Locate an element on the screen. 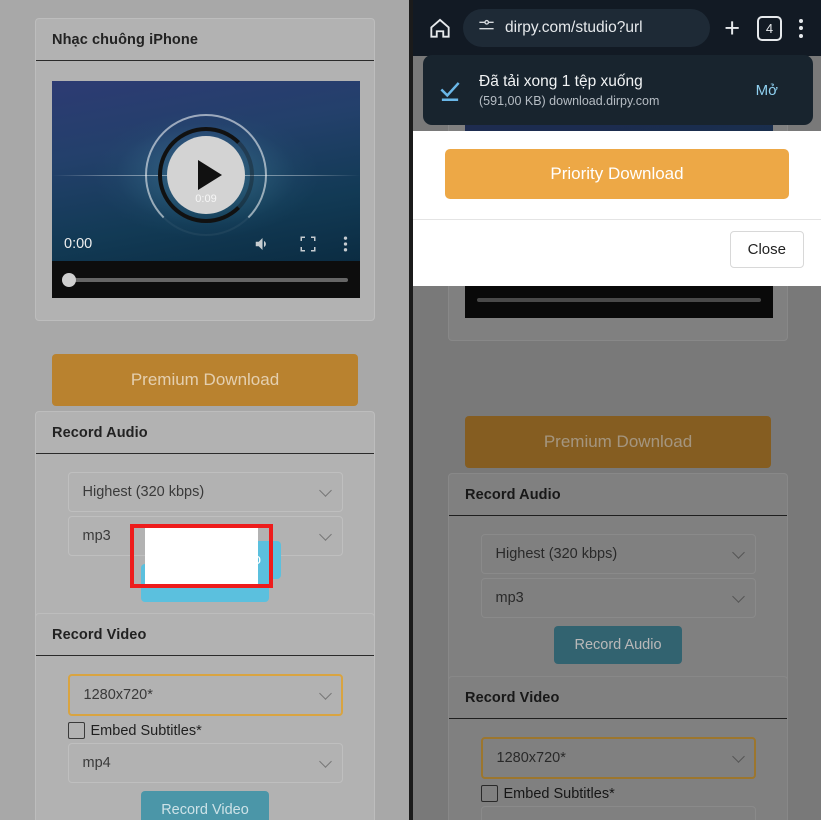 The image size is (821, 820). current-time-label: 0:00 is located at coordinates (78, 244).